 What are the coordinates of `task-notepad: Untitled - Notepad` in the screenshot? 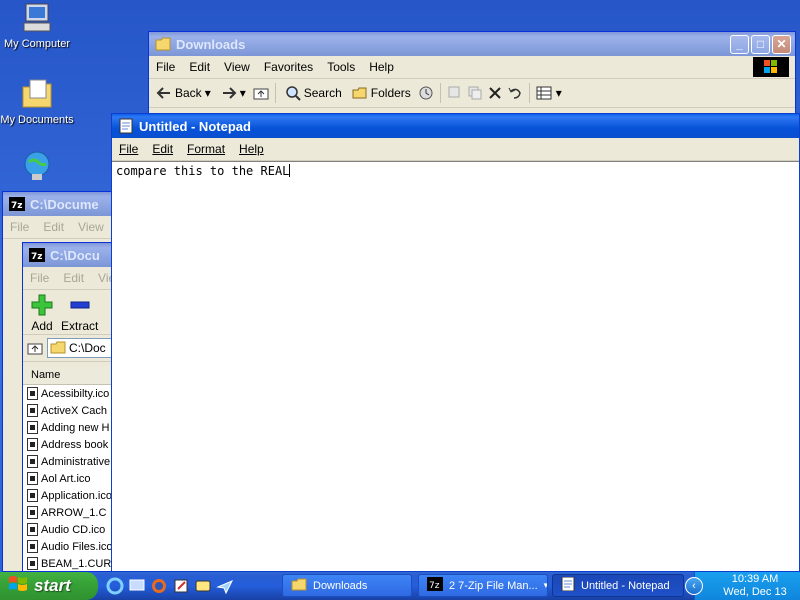 It's located at (618, 585).